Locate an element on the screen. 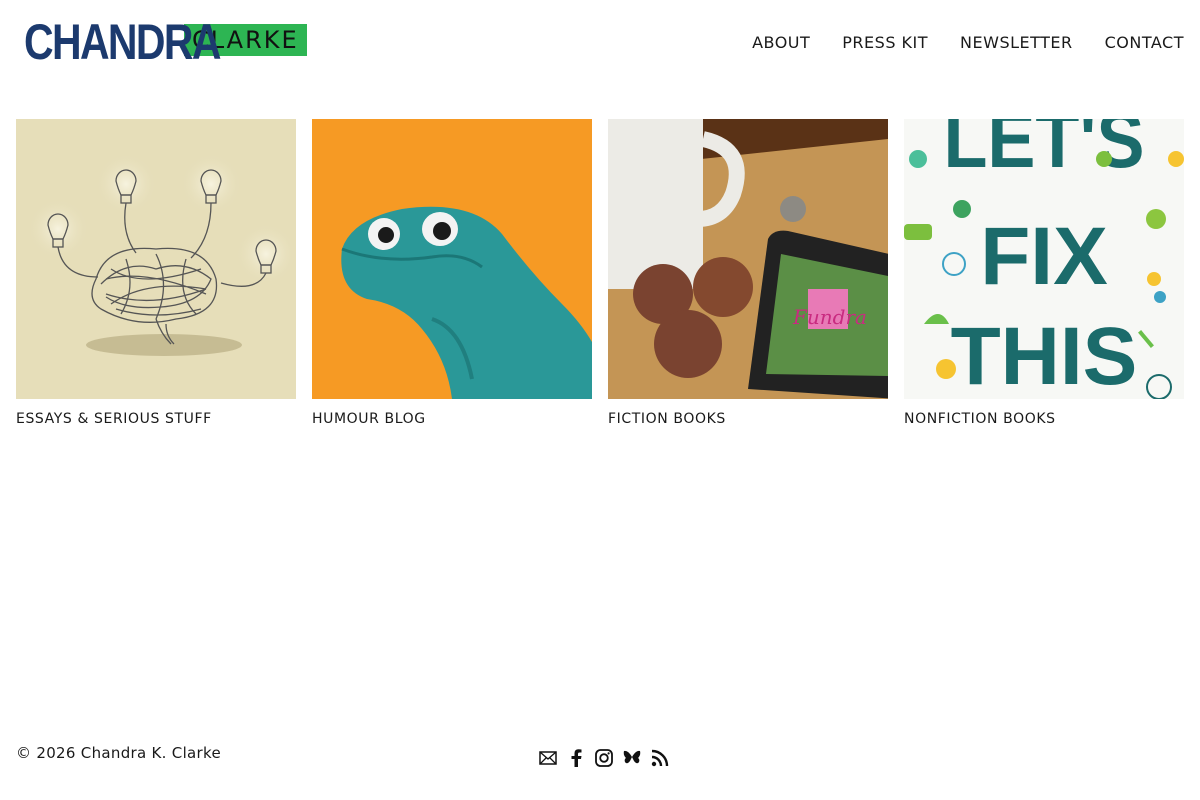  instagram-icon is located at coordinates (604, 758).